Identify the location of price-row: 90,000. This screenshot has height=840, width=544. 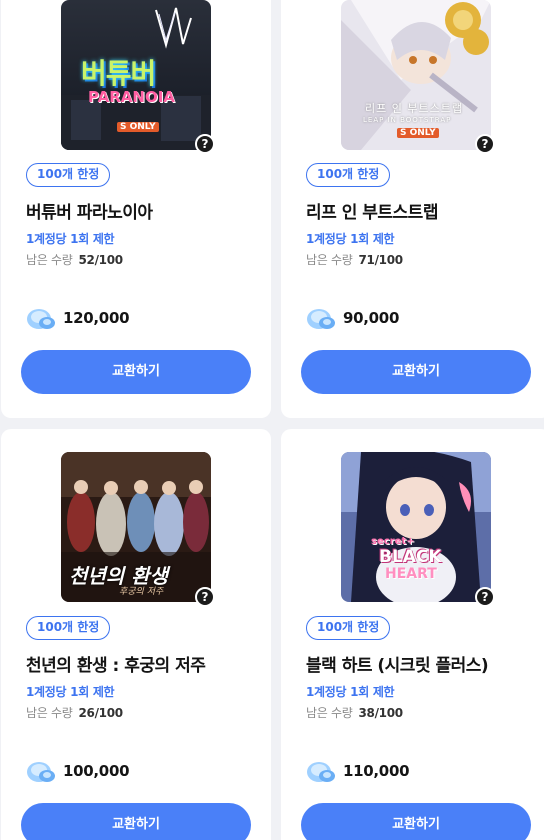
(352, 318).